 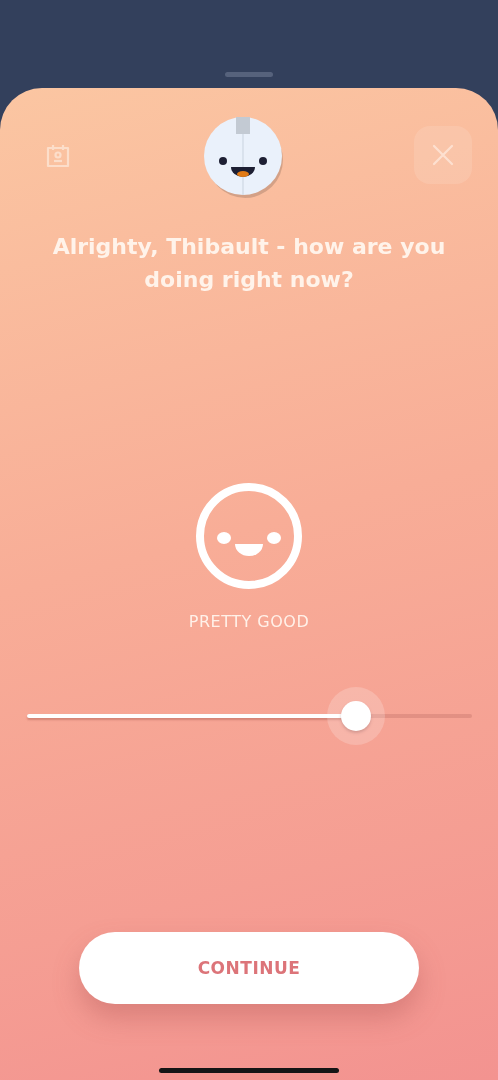 I want to click on close-button, so click(x=443, y=155).